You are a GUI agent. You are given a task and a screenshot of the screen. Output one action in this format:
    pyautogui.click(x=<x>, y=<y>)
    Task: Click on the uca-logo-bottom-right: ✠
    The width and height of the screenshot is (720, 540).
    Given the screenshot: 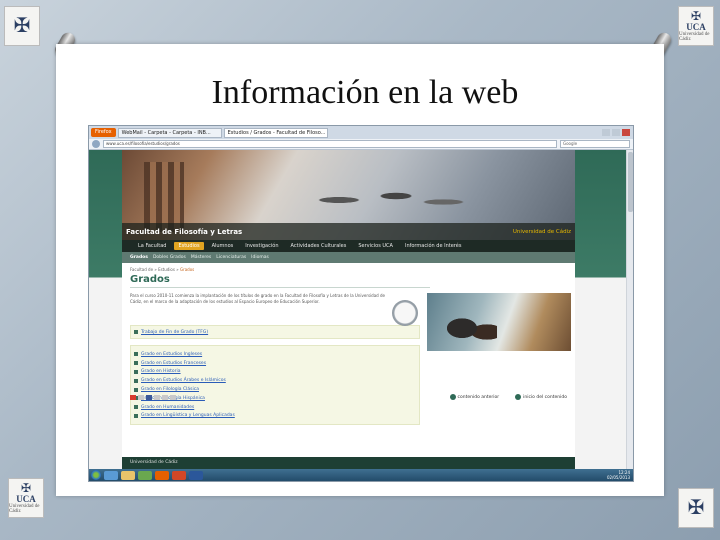 What is the action you would take?
    pyautogui.click(x=696, y=508)
    